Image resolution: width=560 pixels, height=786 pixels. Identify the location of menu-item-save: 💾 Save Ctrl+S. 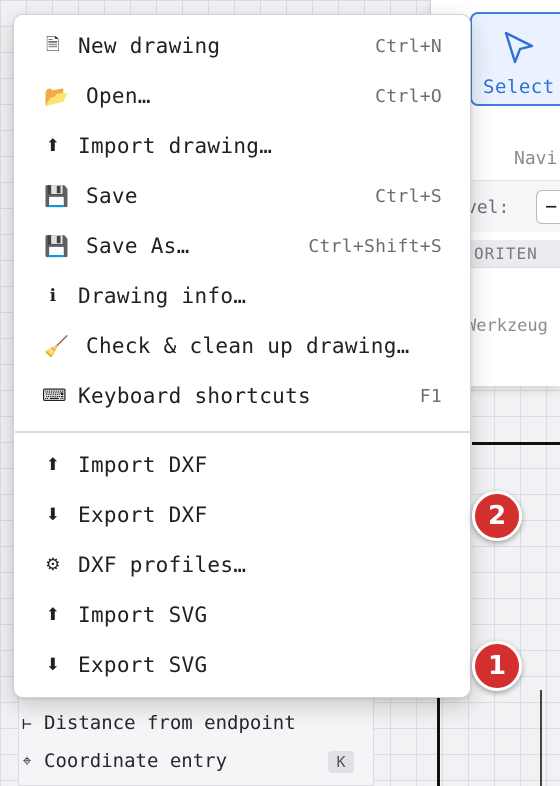
(242, 196).